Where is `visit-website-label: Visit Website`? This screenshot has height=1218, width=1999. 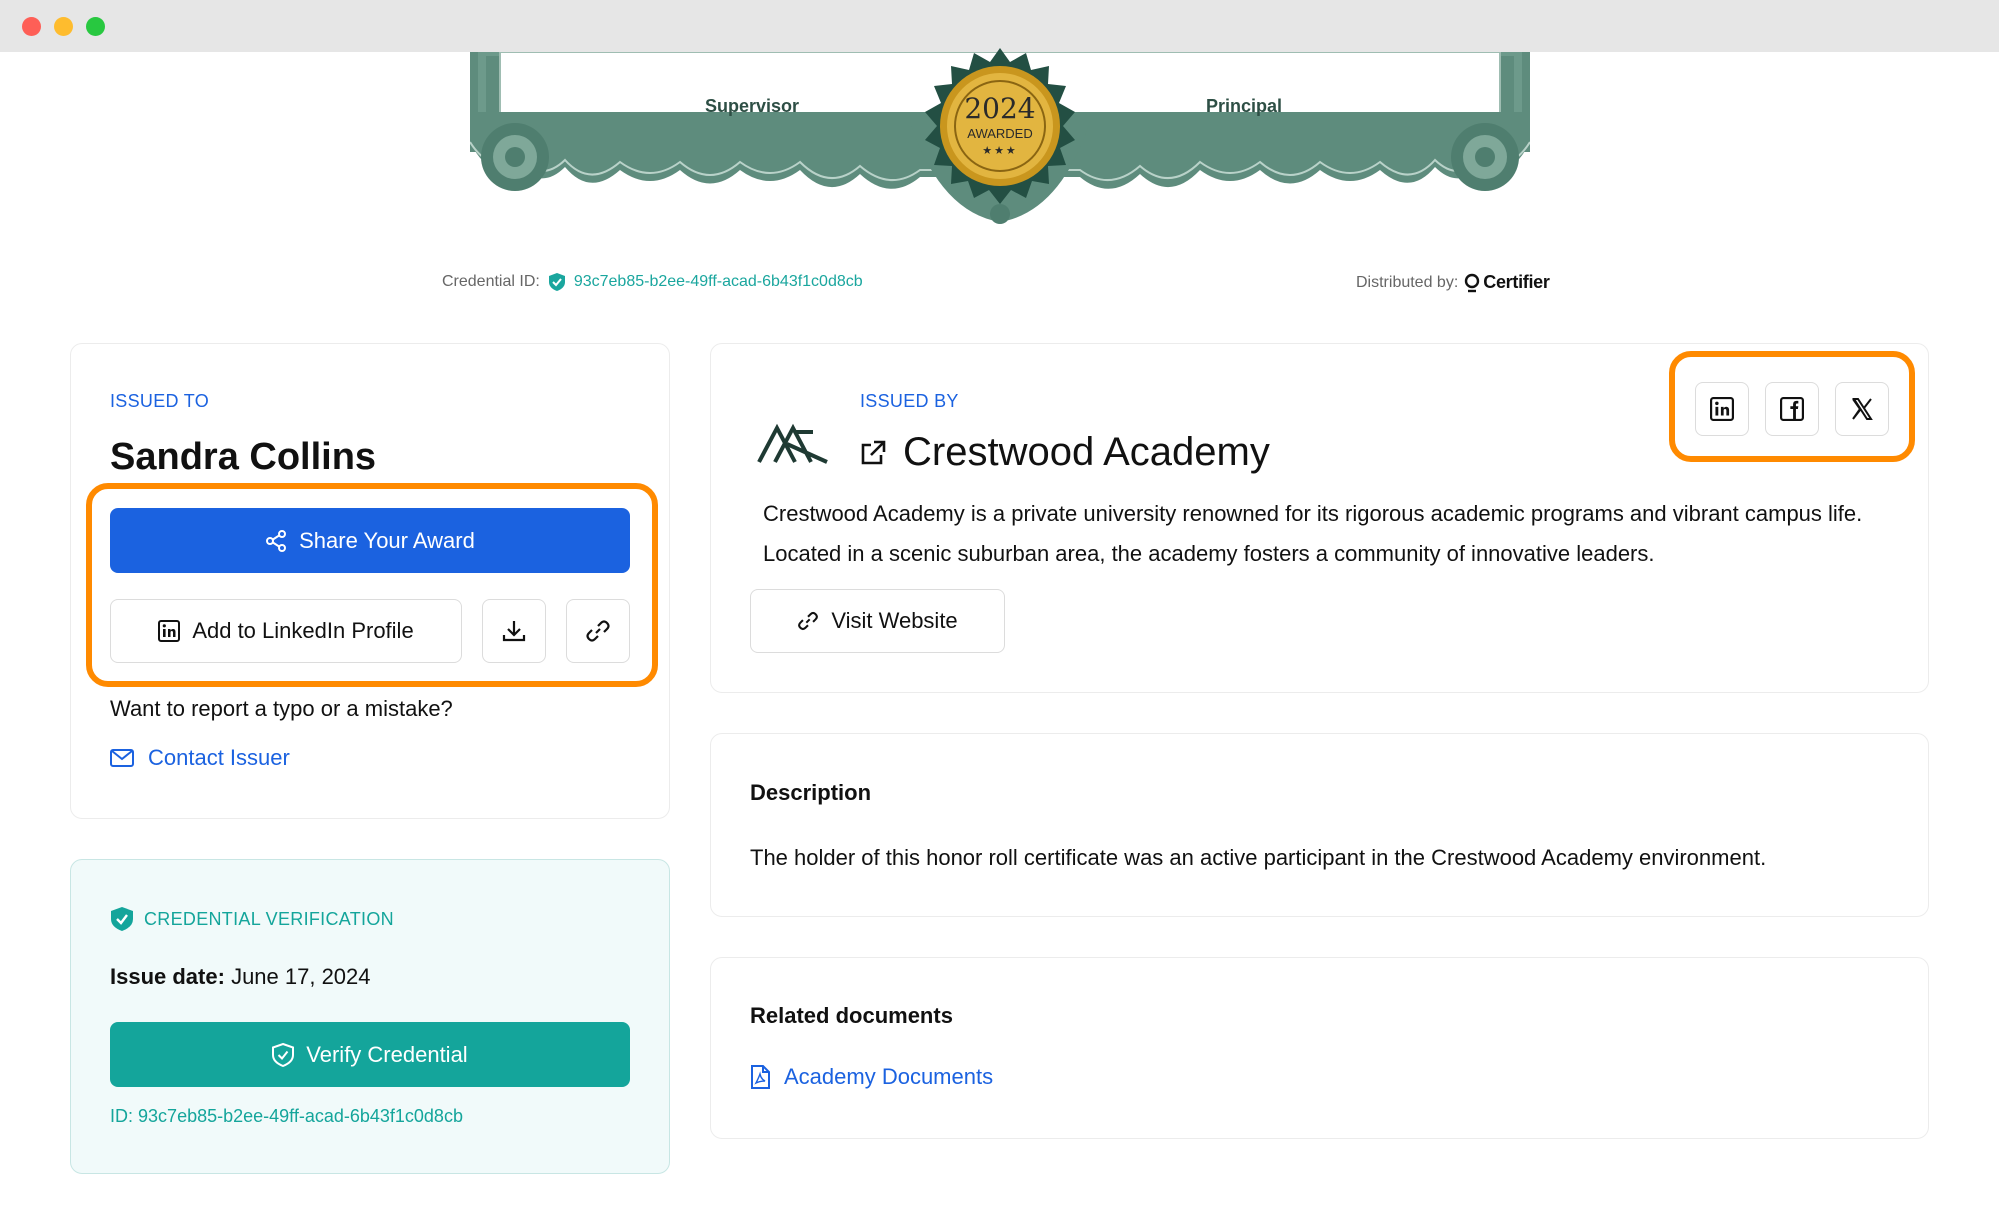 visit-website-label: Visit Website is located at coordinates (894, 620).